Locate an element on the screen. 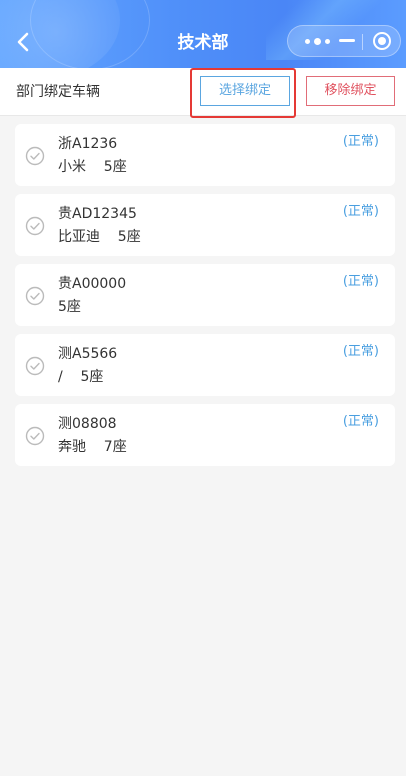 Image resolution: width=406 pixels, height=776 pixels. vehicle-card: 贵AD12345 比亚迪 5座 (正常) is located at coordinates (205, 225).